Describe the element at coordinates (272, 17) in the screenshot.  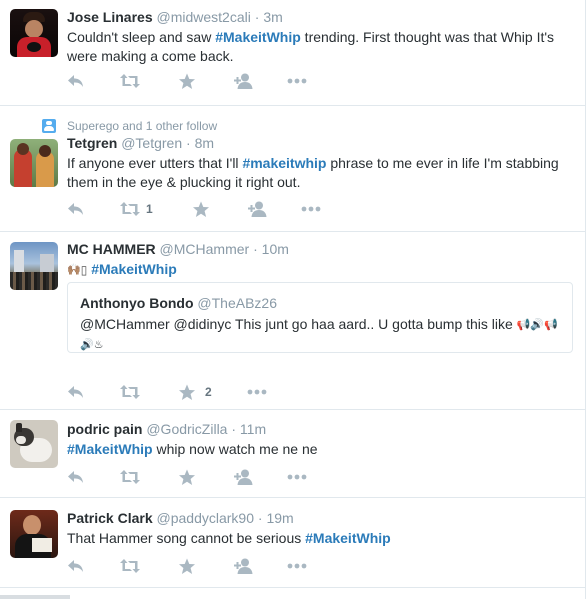
I see `timestamp: 3m` at that location.